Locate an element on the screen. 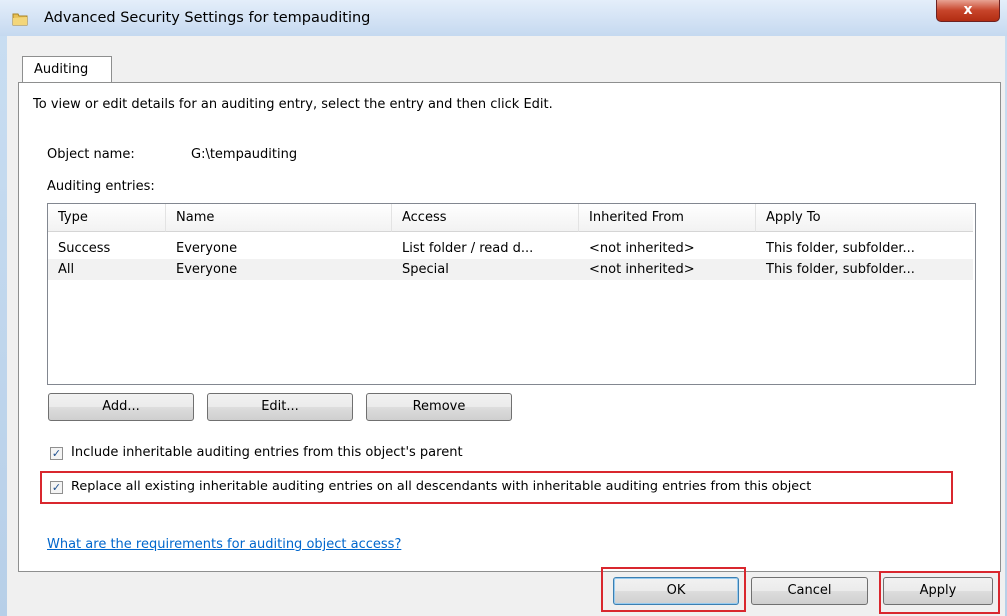 The width and height of the screenshot is (1007, 616). close-icon: x is located at coordinates (968, 10).